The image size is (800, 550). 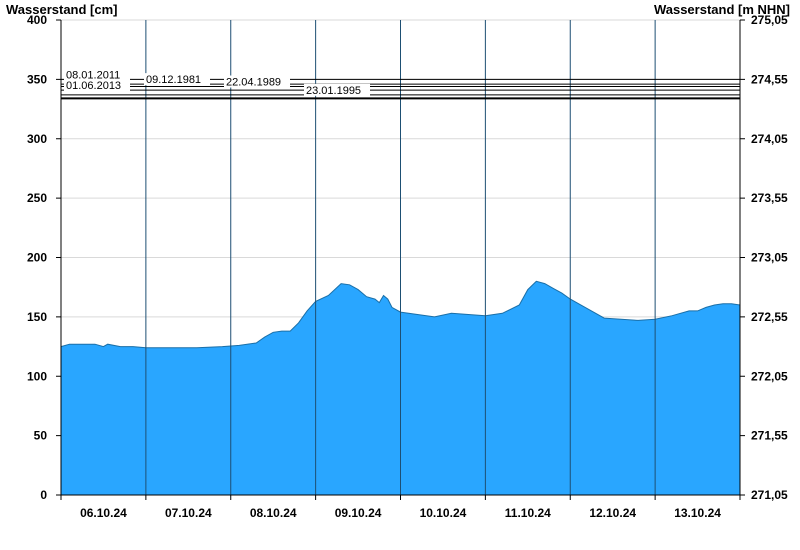 I want to click on x-tick-label: 06.10.24, so click(x=103, y=513).